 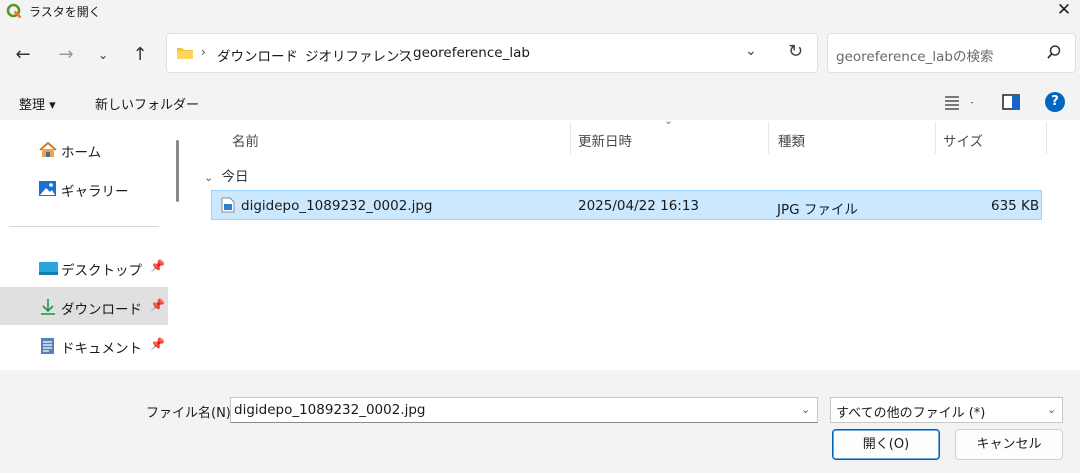 What do you see at coordinates (791, 140) in the screenshot?
I see `column-header-type: 種類` at bounding box center [791, 140].